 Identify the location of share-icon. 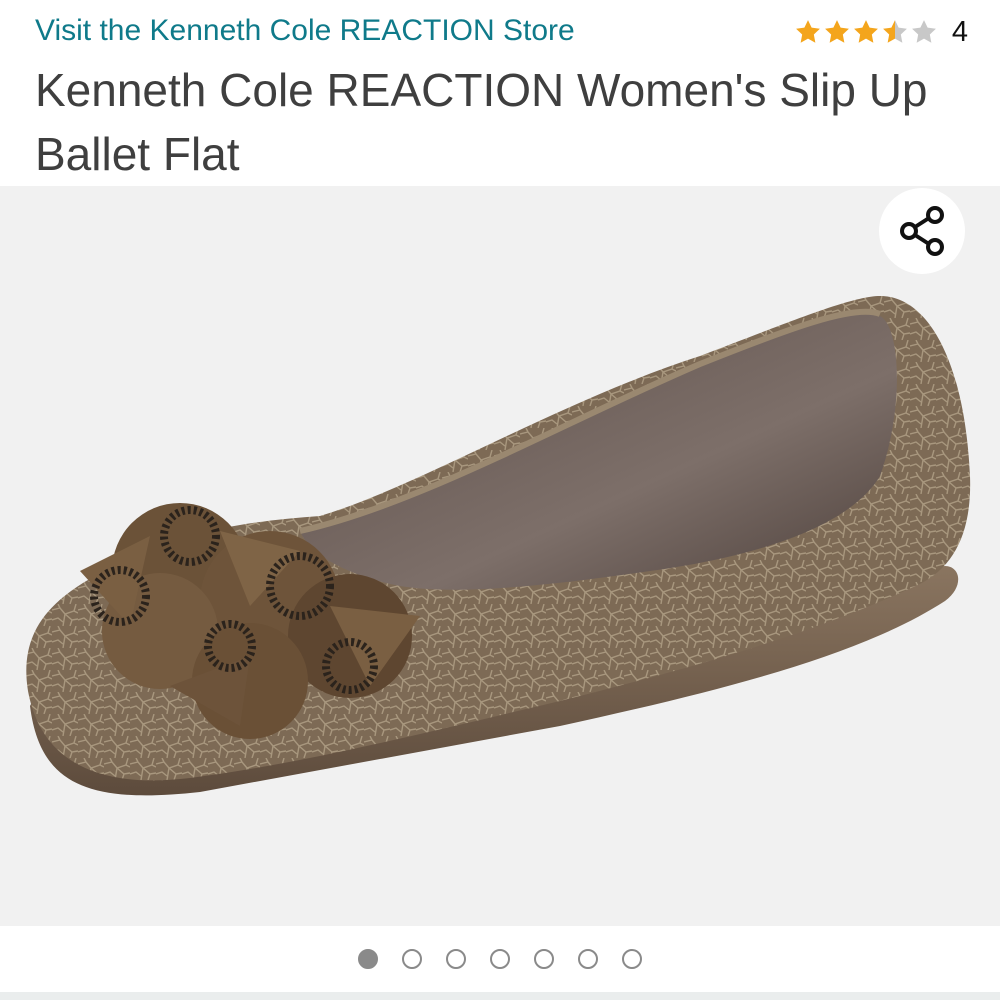
(922, 231).